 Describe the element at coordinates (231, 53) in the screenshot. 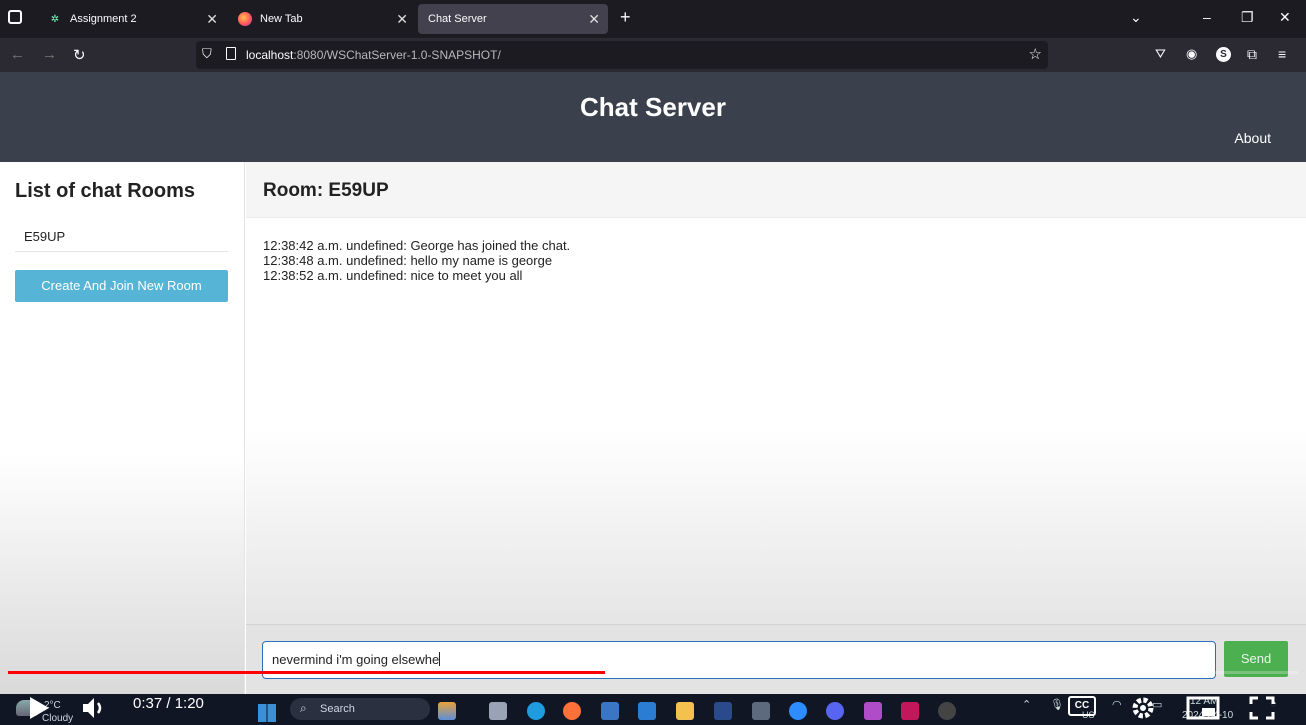

I see `page-info-icon` at that location.